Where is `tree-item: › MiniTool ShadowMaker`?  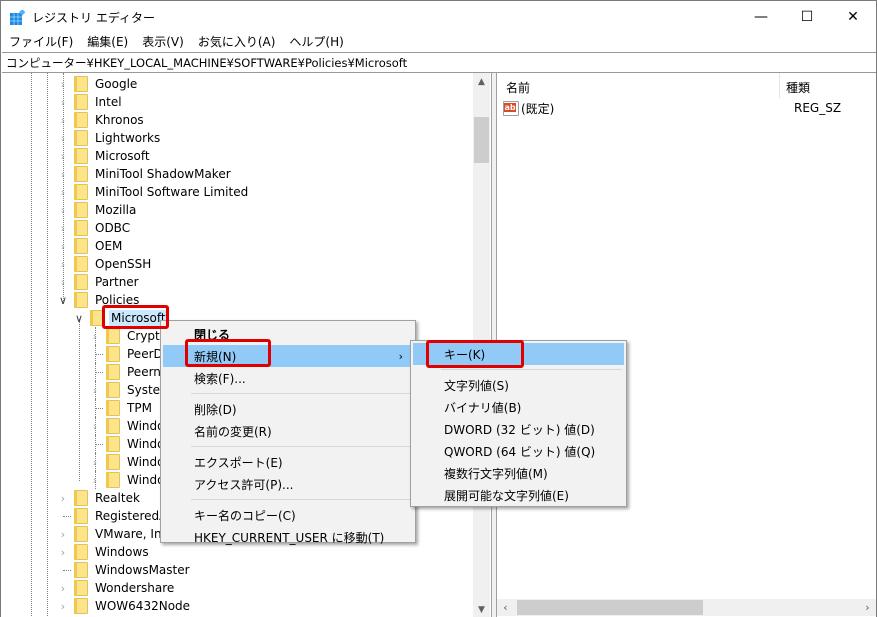 tree-item: › MiniTool ShadowMaker is located at coordinates (145, 174).